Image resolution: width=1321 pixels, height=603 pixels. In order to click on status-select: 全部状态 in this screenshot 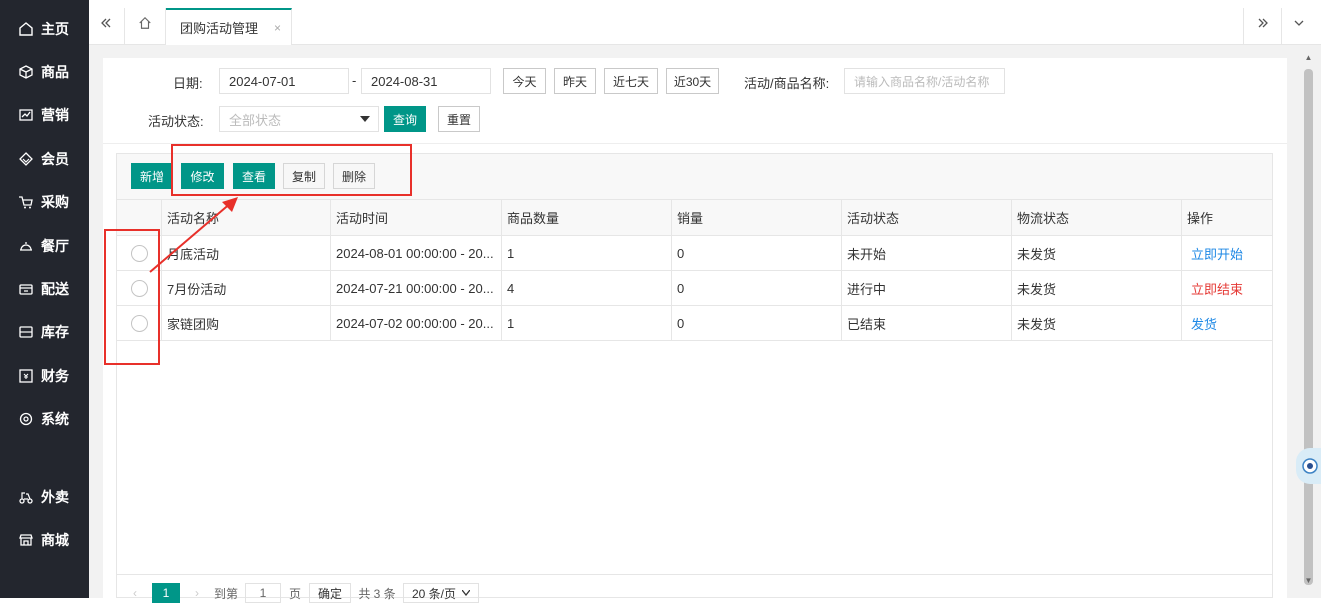, I will do `click(299, 119)`.